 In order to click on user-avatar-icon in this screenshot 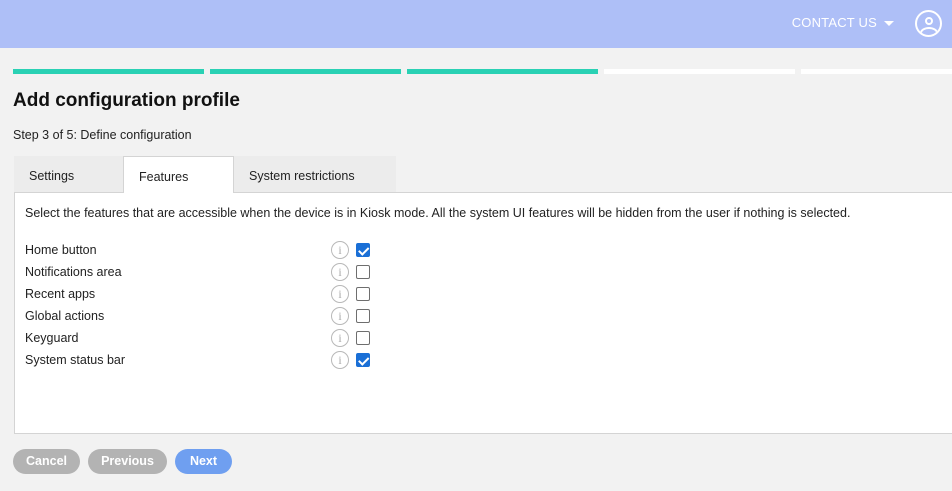, I will do `click(928, 23)`.